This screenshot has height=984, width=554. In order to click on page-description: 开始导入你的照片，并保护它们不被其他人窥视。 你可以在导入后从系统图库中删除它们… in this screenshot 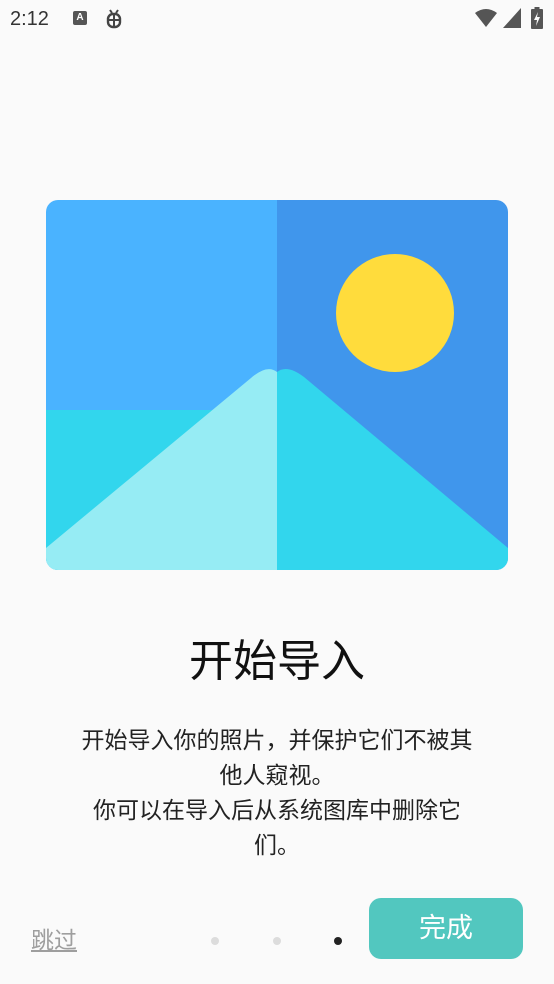, I will do `click(277, 794)`.